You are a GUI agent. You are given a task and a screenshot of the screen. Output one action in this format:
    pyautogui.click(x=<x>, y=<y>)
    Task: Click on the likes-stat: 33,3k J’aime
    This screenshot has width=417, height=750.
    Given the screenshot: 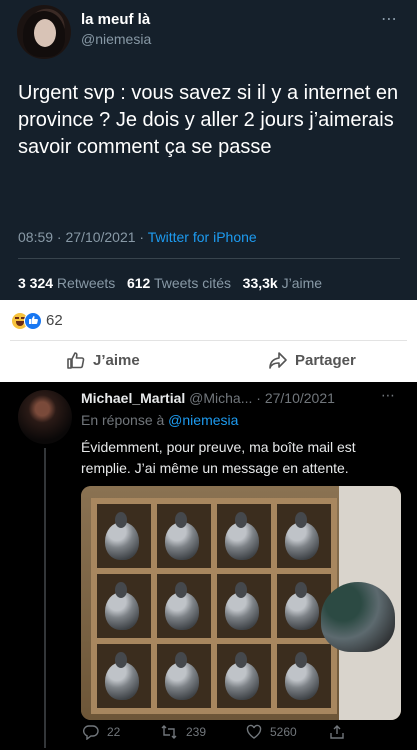 What is the action you would take?
    pyautogui.click(x=282, y=283)
    